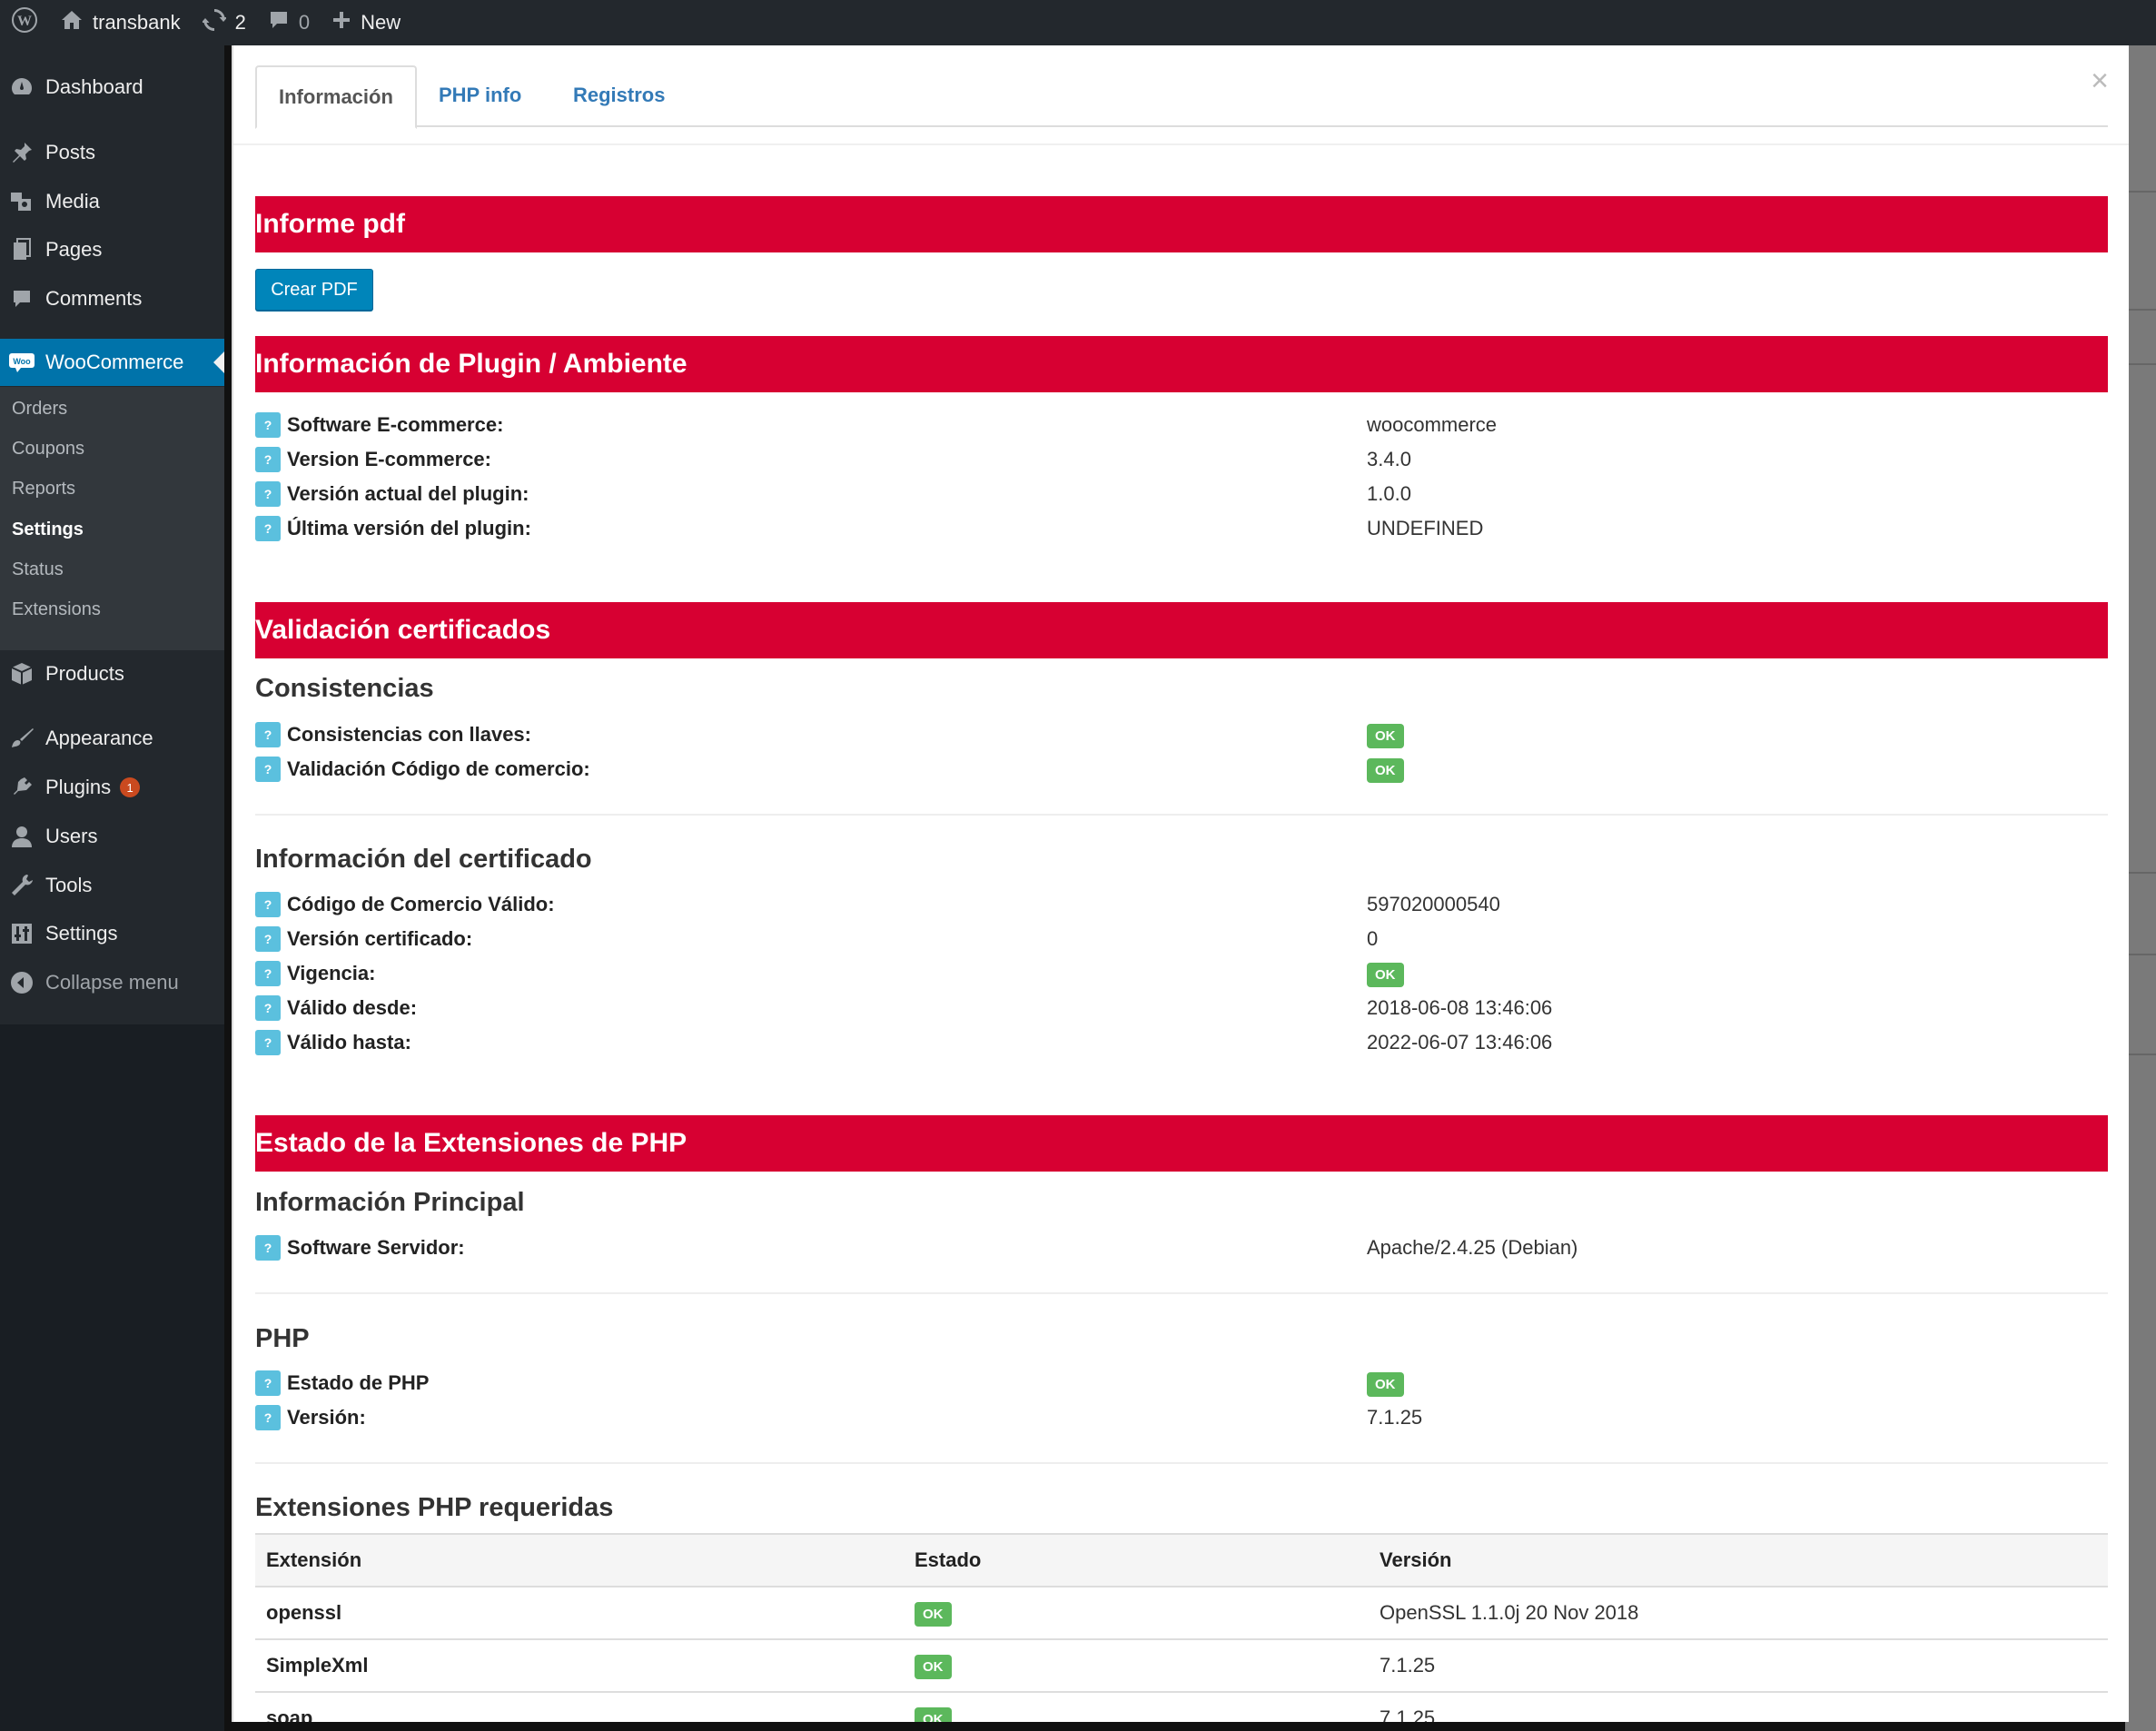 Image resolution: width=2156 pixels, height=1731 pixels. I want to click on comments-count: 0, so click(304, 23).